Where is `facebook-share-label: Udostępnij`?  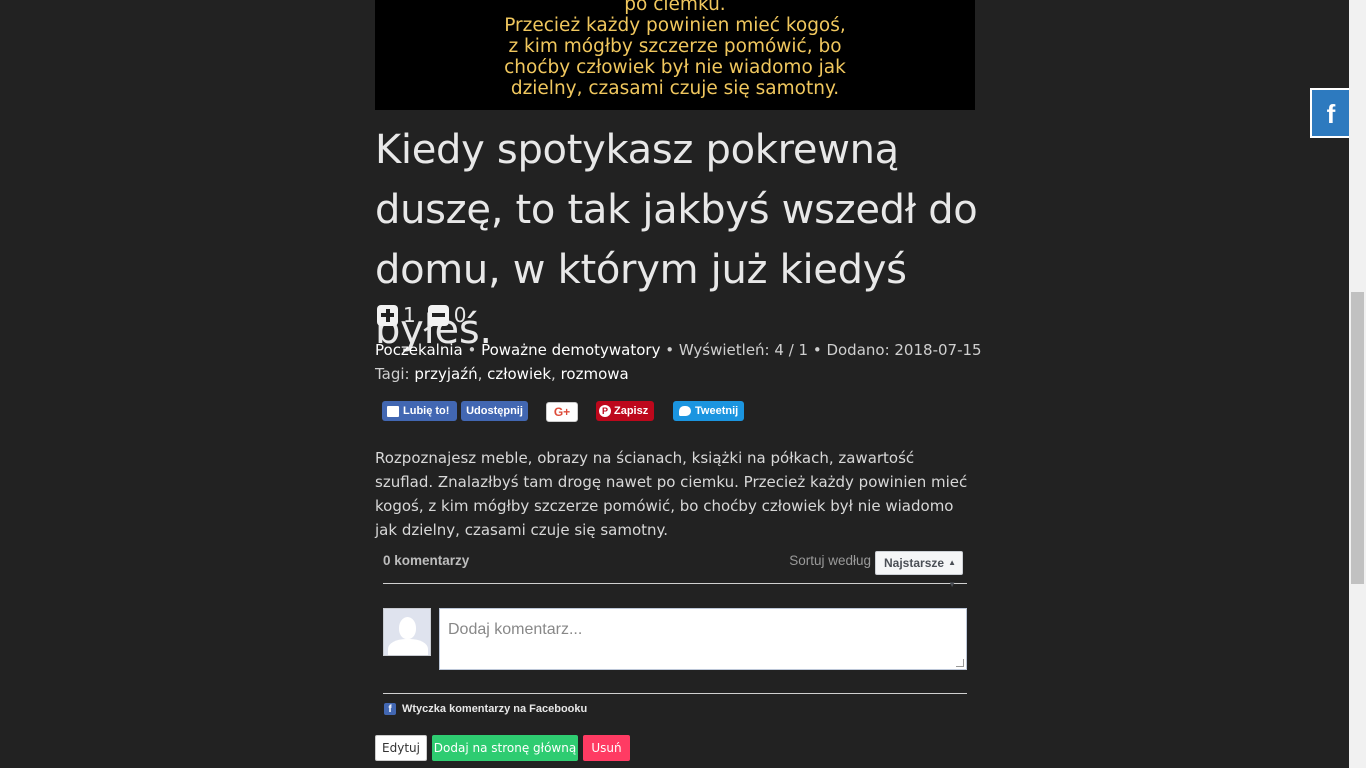
facebook-share-label: Udostępnij is located at coordinates (494, 411).